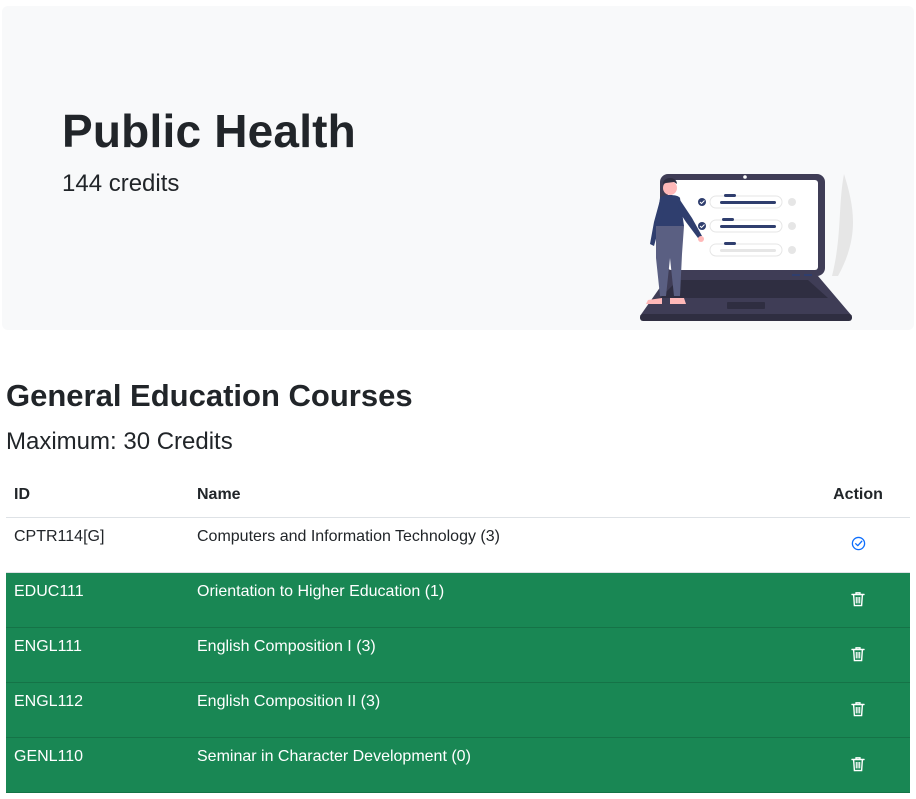  What do you see at coordinates (497, 655) in the screenshot?
I see `course-name: English Composition I (3)` at bounding box center [497, 655].